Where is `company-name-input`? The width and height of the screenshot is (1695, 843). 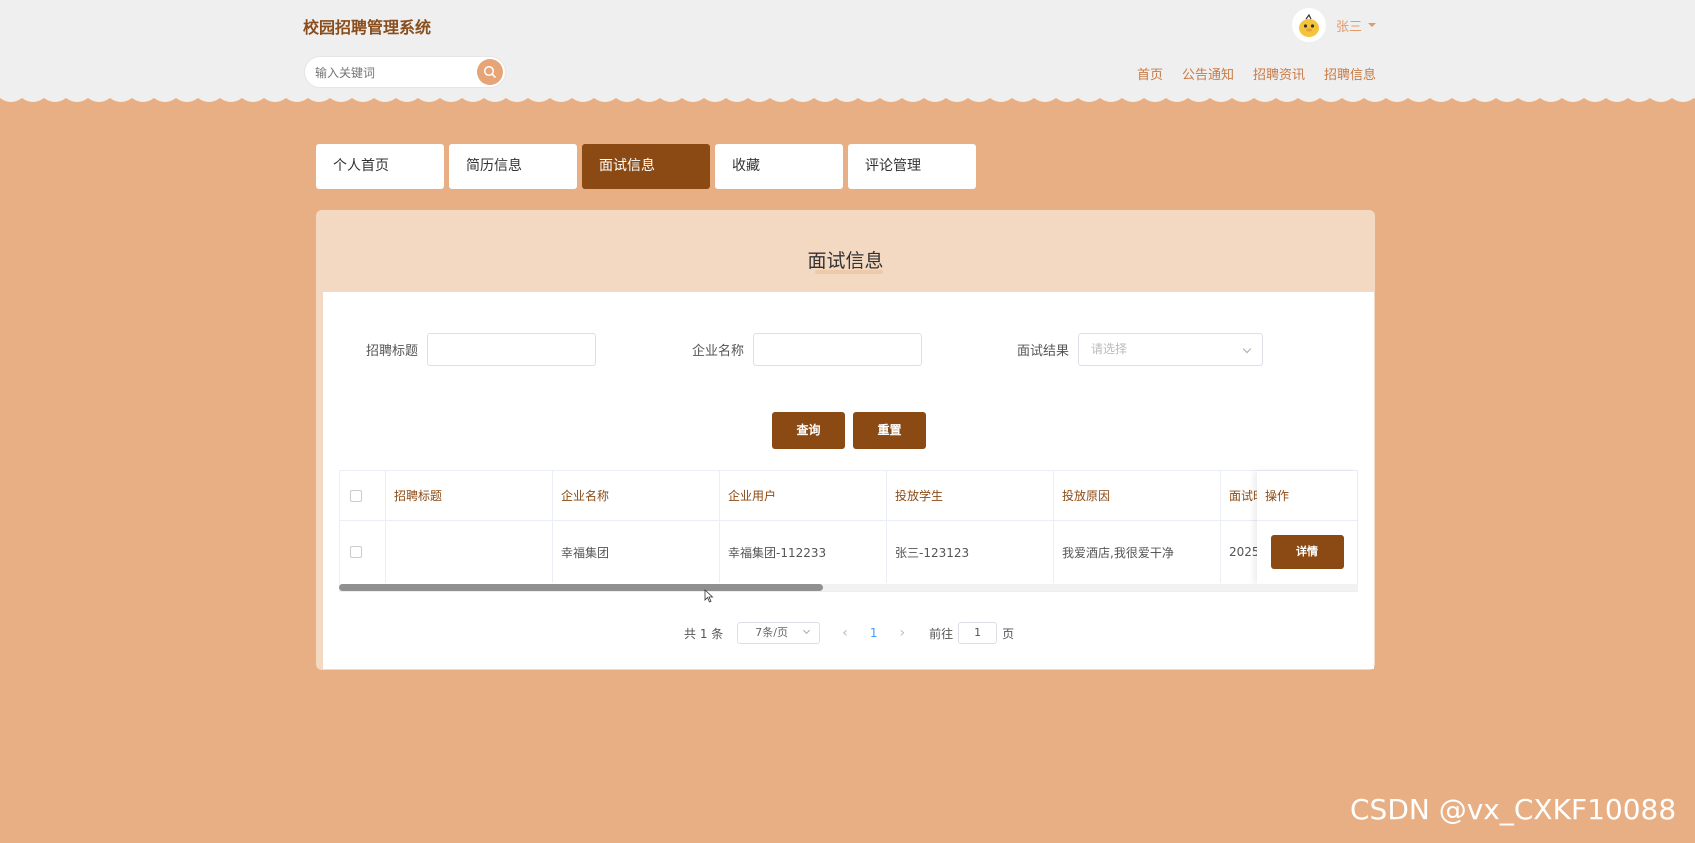
company-name-input is located at coordinates (838, 349).